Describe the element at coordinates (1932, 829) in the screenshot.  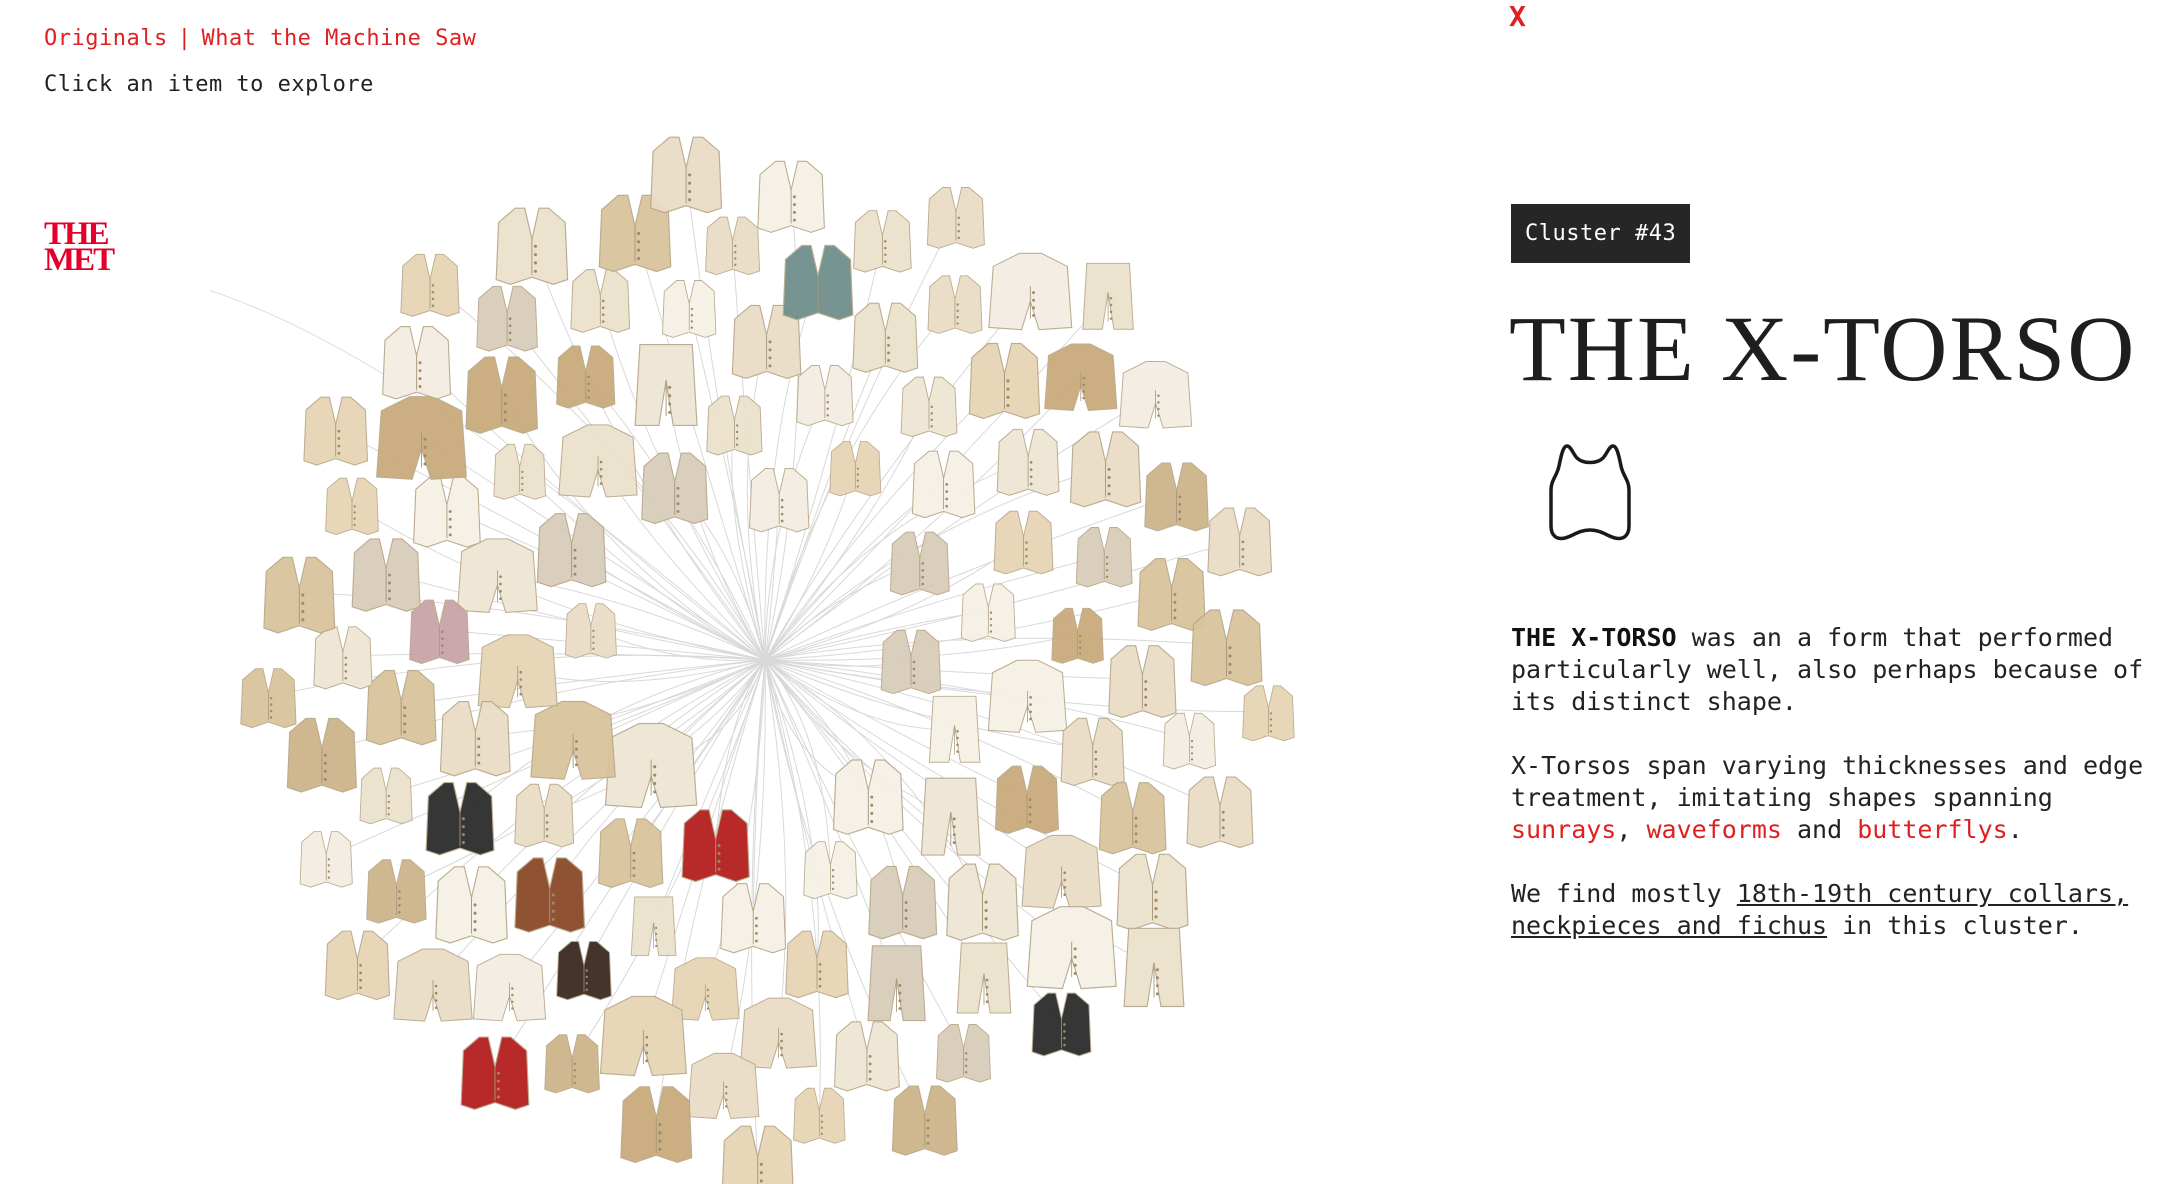
I see `butterflys-link: butterflys` at that location.